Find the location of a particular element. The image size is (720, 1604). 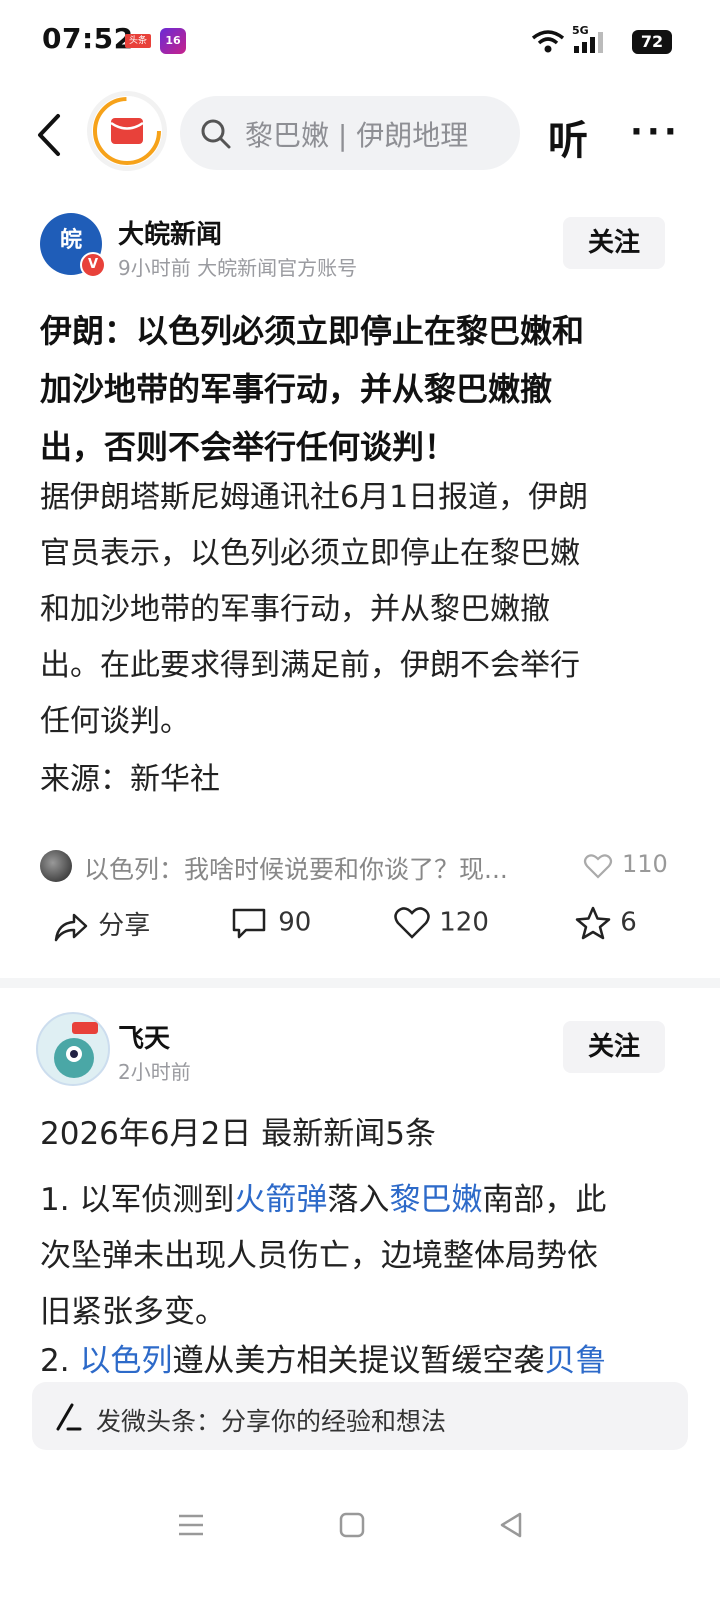

title-line: 加沙地带的军事行动，并从黎巴嫩撤 is located at coordinates (296, 389).